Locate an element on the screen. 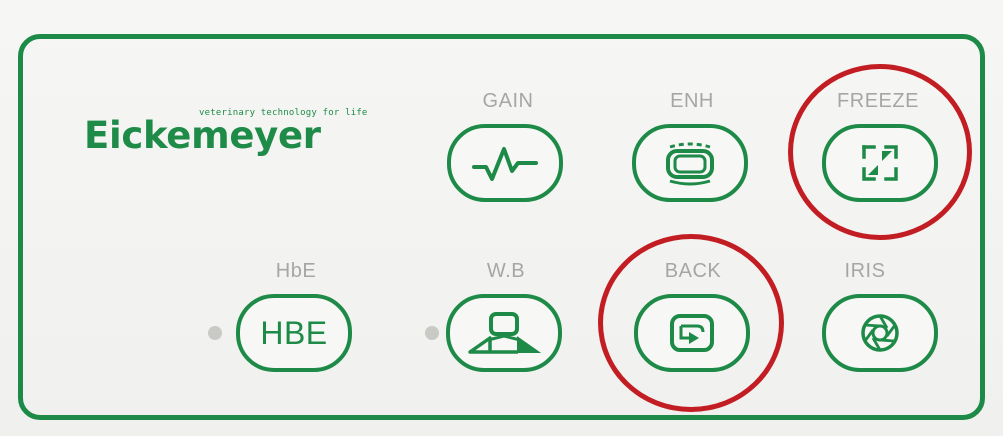 This screenshot has width=1003, height=436. hbe-button-text: HBE is located at coordinates (294, 332).